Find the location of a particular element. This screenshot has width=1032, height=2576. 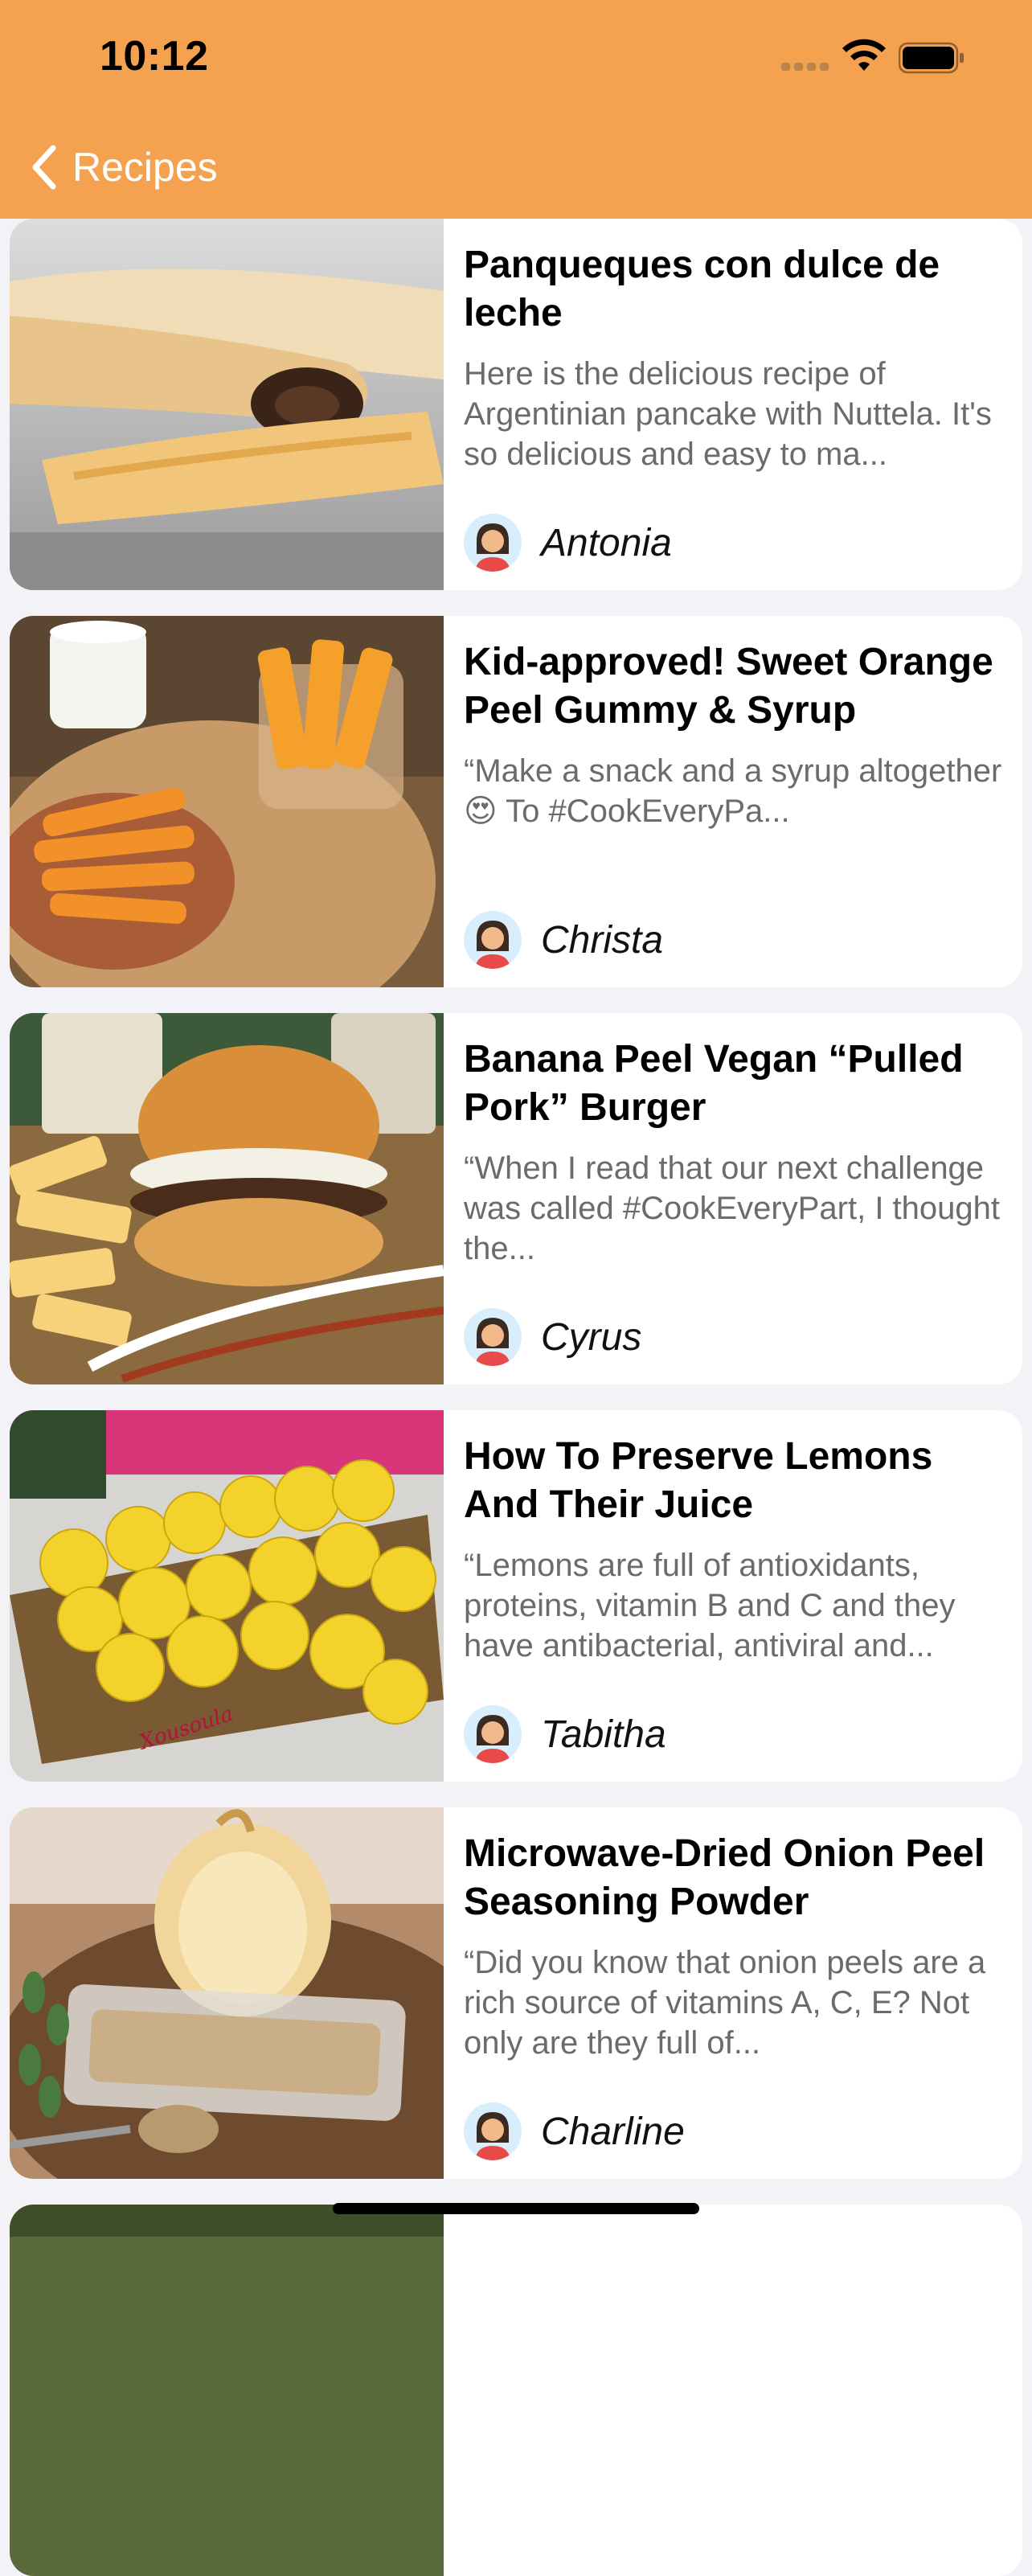

navigation-bar: 10:12 Recipes is located at coordinates (516, 110).